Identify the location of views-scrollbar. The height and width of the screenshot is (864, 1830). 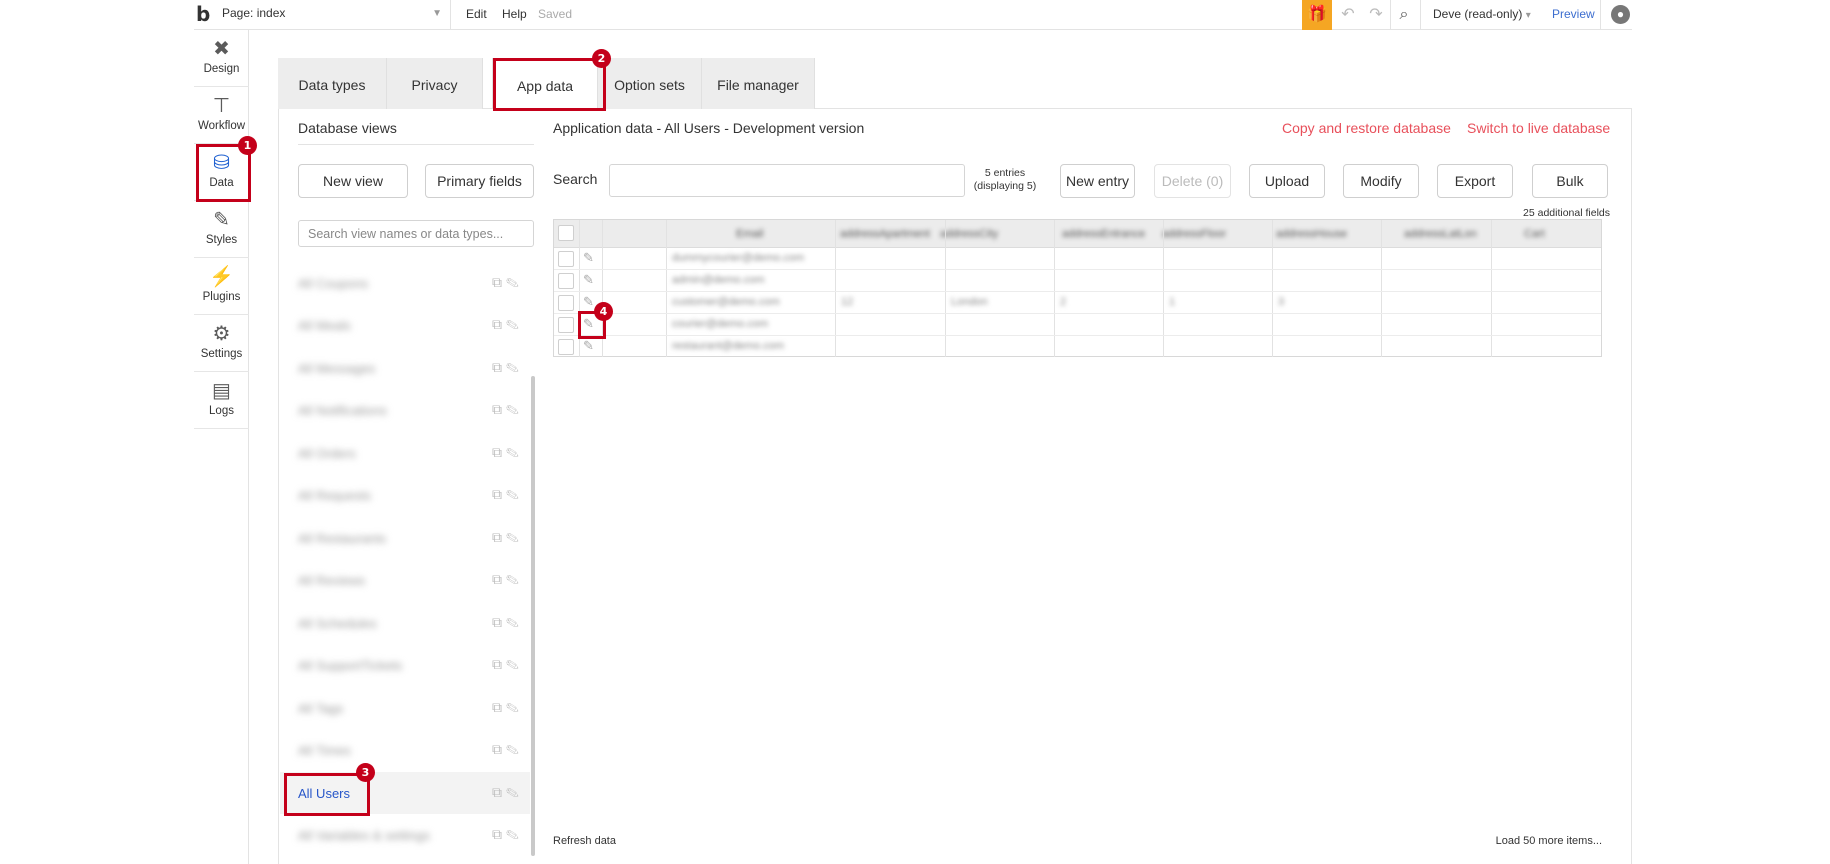
(533, 616).